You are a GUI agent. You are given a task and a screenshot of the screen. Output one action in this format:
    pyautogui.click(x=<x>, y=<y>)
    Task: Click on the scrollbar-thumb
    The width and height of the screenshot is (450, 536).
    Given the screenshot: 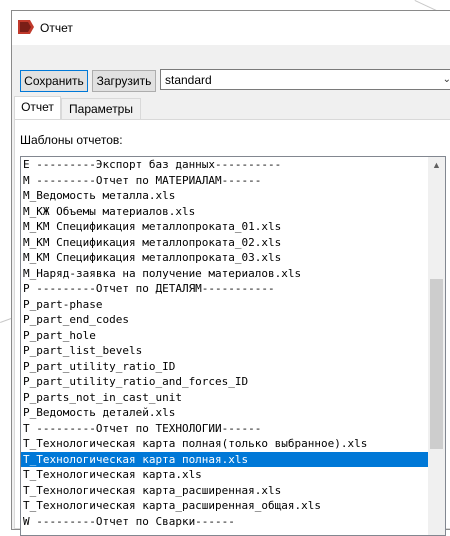 What is the action you would take?
    pyautogui.click(x=436, y=364)
    